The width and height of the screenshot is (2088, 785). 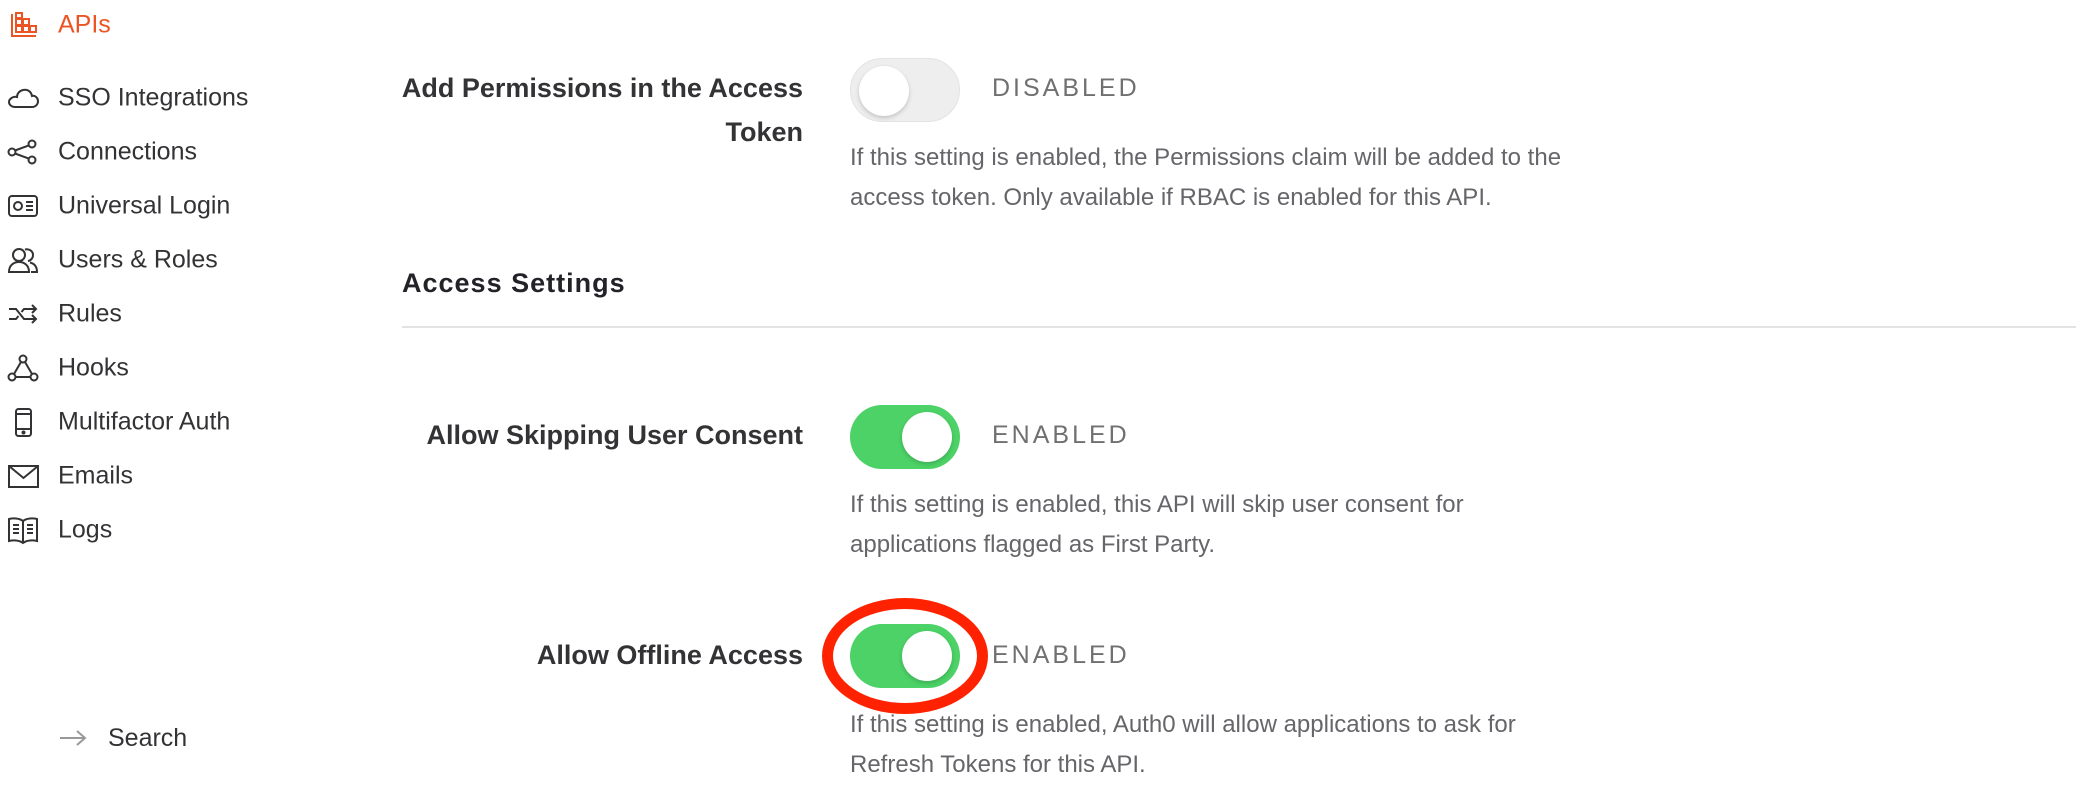 What do you see at coordinates (23, 98) in the screenshot?
I see `cloud-icon` at bounding box center [23, 98].